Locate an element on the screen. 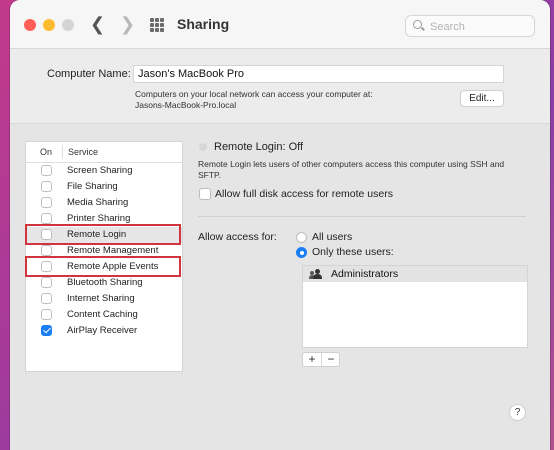 This screenshot has width=554, height=450. service-label: Bluetooth Sharing is located at coordinates (105, 282).